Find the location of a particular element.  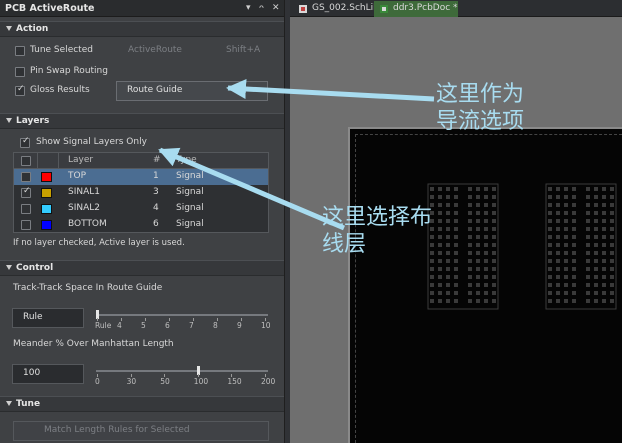

layer-number: 1 is located at coordinates (156, 176).